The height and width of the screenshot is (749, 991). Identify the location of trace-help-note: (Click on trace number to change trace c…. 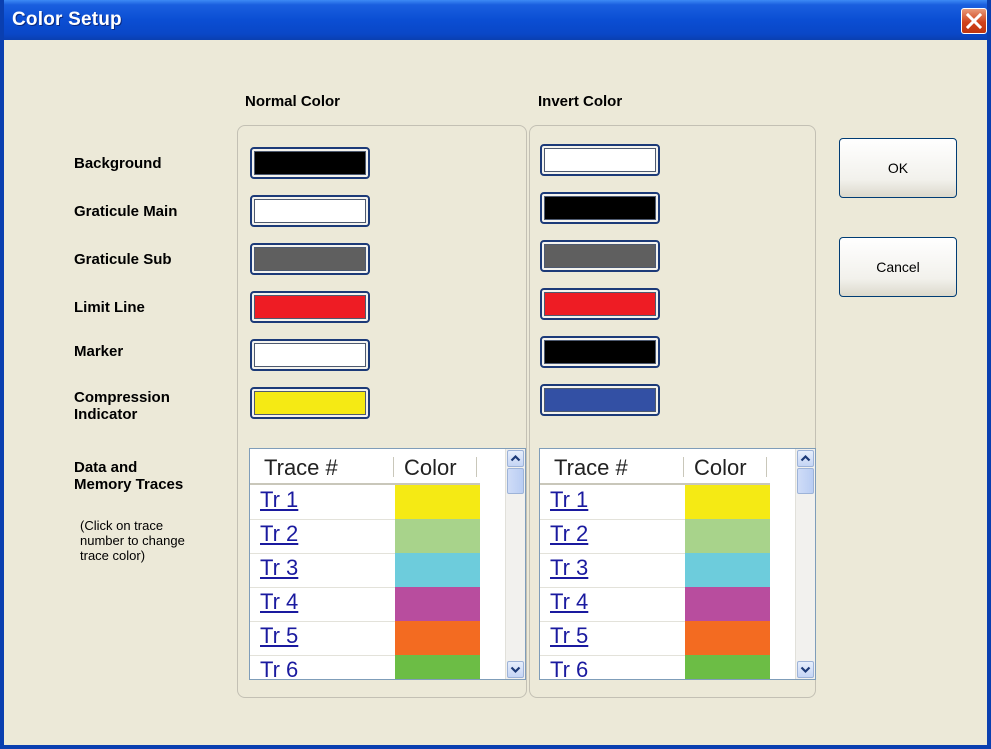
(160, 540).